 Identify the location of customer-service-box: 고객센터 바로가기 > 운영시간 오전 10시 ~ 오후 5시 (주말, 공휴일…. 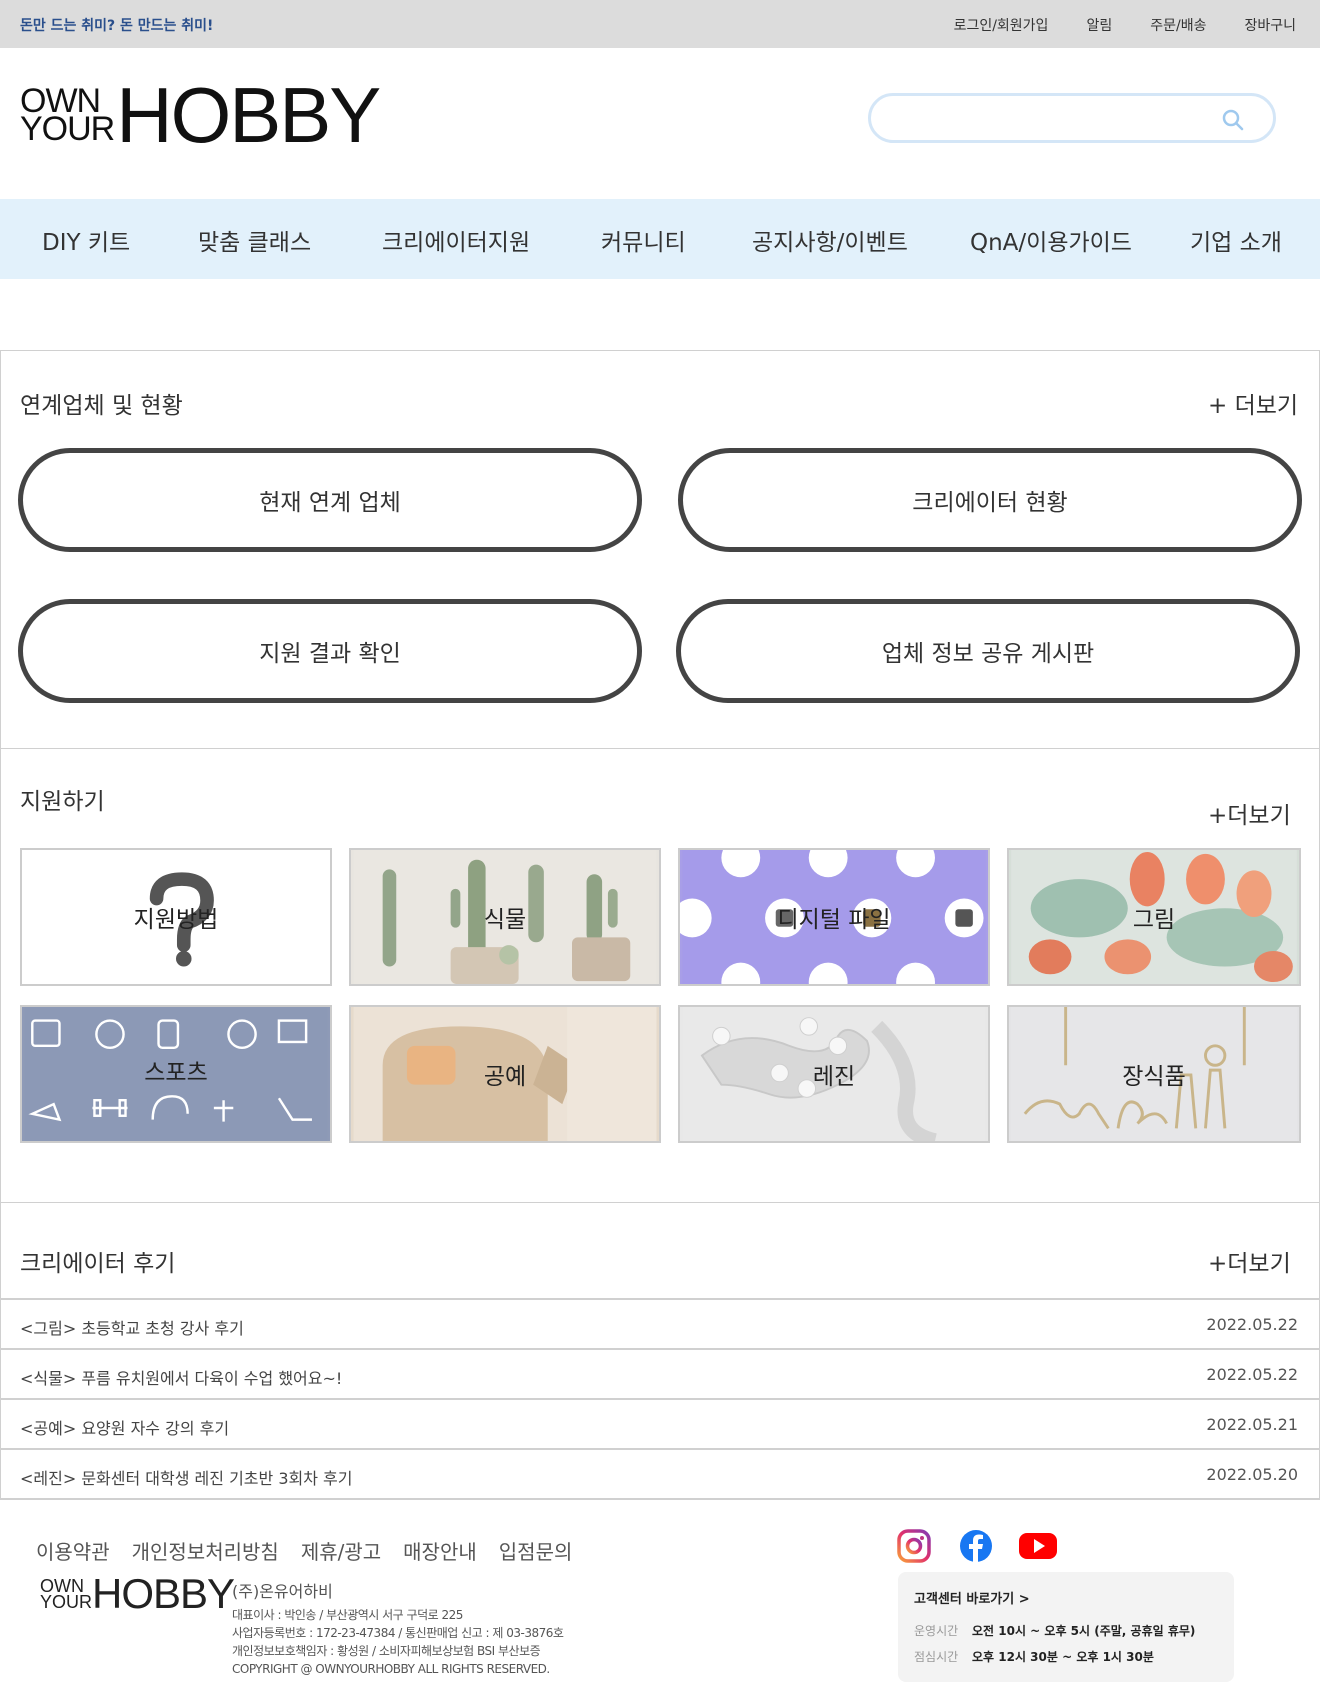
(1066, 1627).